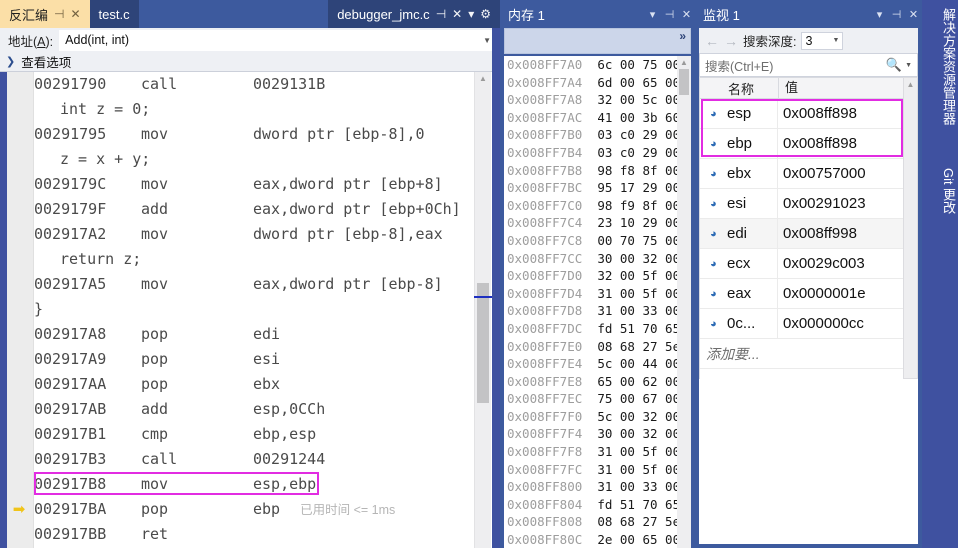 The height and width of the screenshot is (548, 958). What do you see at coordinates (940, 203) in the screenshot?
I see `vtab-git-changes: Git 更改` at bounding box center [940, 203].